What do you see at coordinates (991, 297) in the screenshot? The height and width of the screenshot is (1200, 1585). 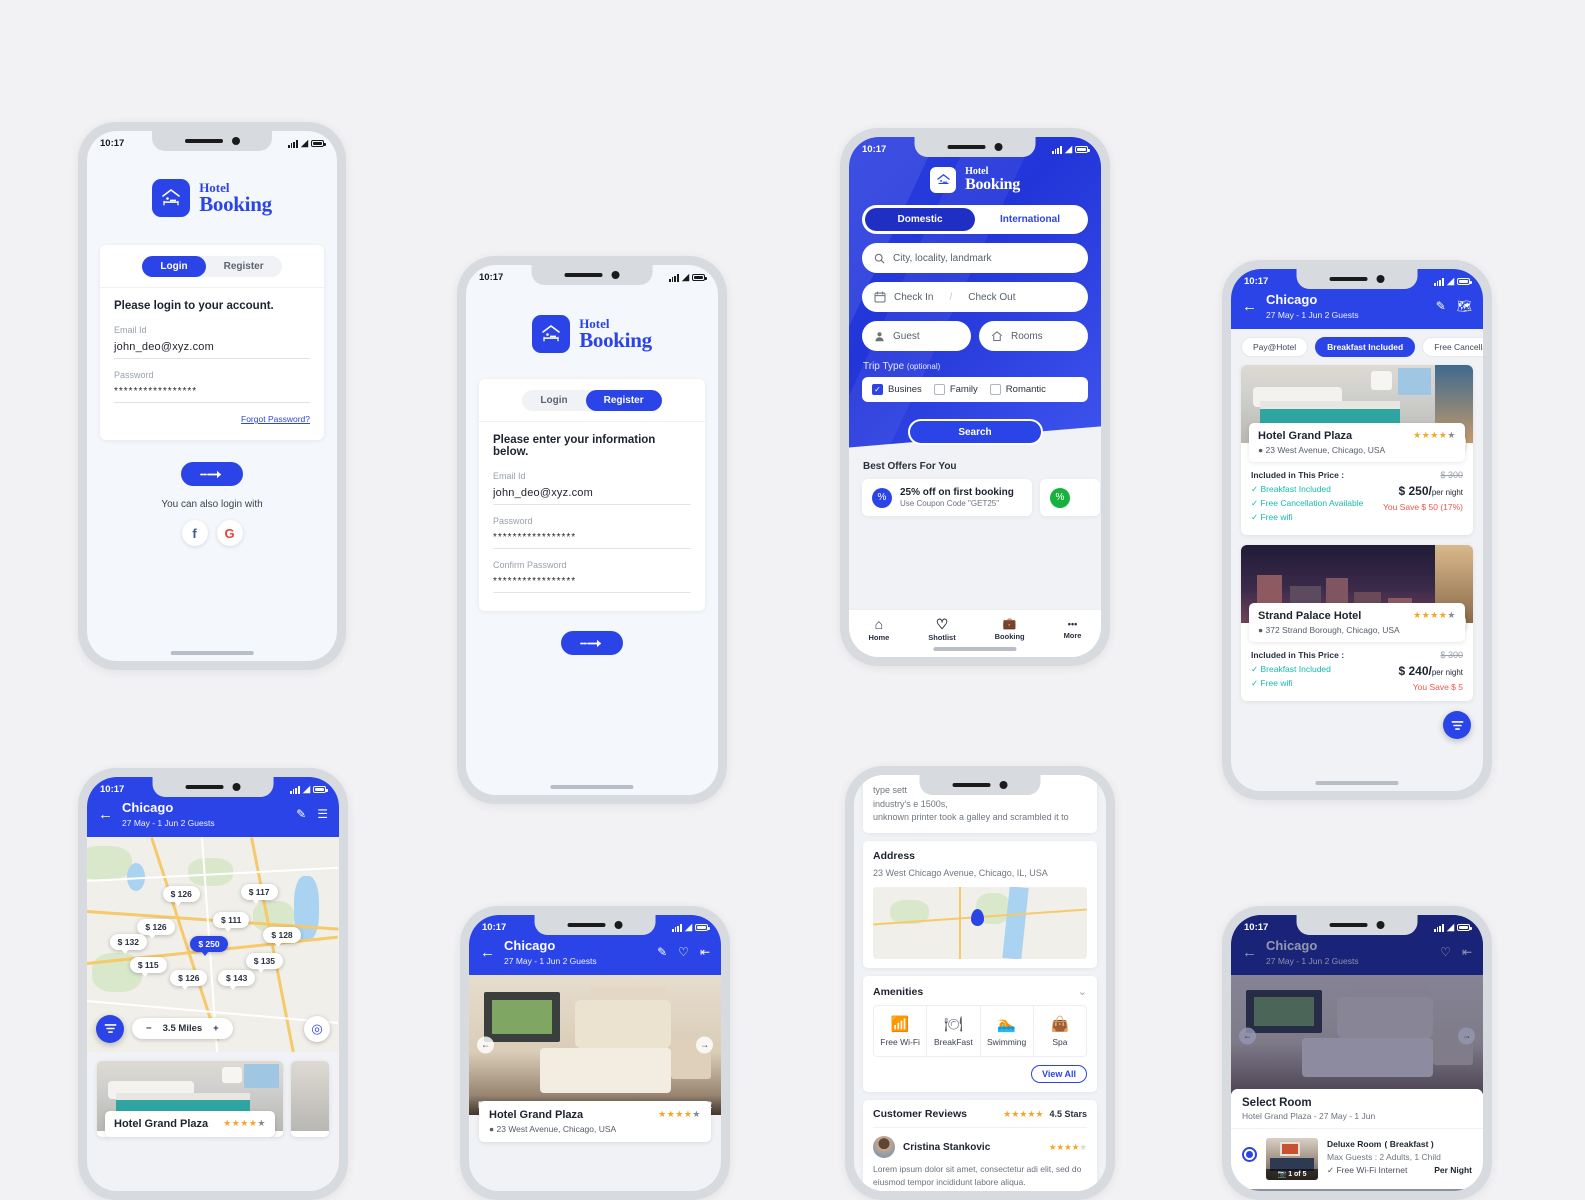 I see `checkout-label: Check Out` at bounding box center [991, 297].